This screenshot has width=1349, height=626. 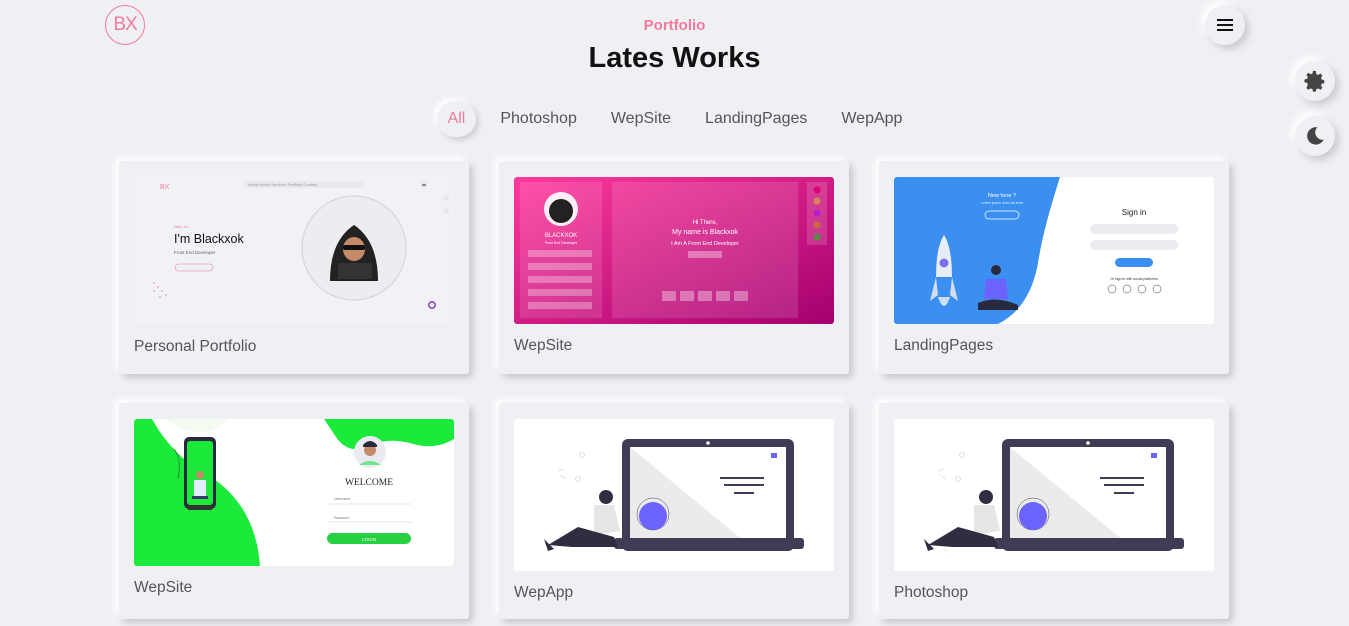 I want to click on thumb-heading: I'm Blackxok, so click(x=209, y=239).